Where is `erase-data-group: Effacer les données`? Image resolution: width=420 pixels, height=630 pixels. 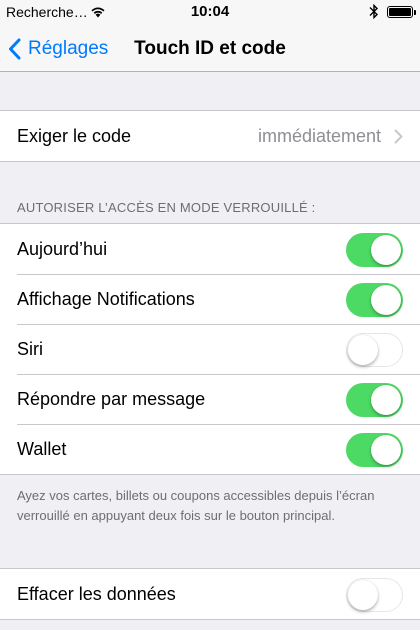
erase-data-group: Effacer les données is located at coordinates (210, 594).